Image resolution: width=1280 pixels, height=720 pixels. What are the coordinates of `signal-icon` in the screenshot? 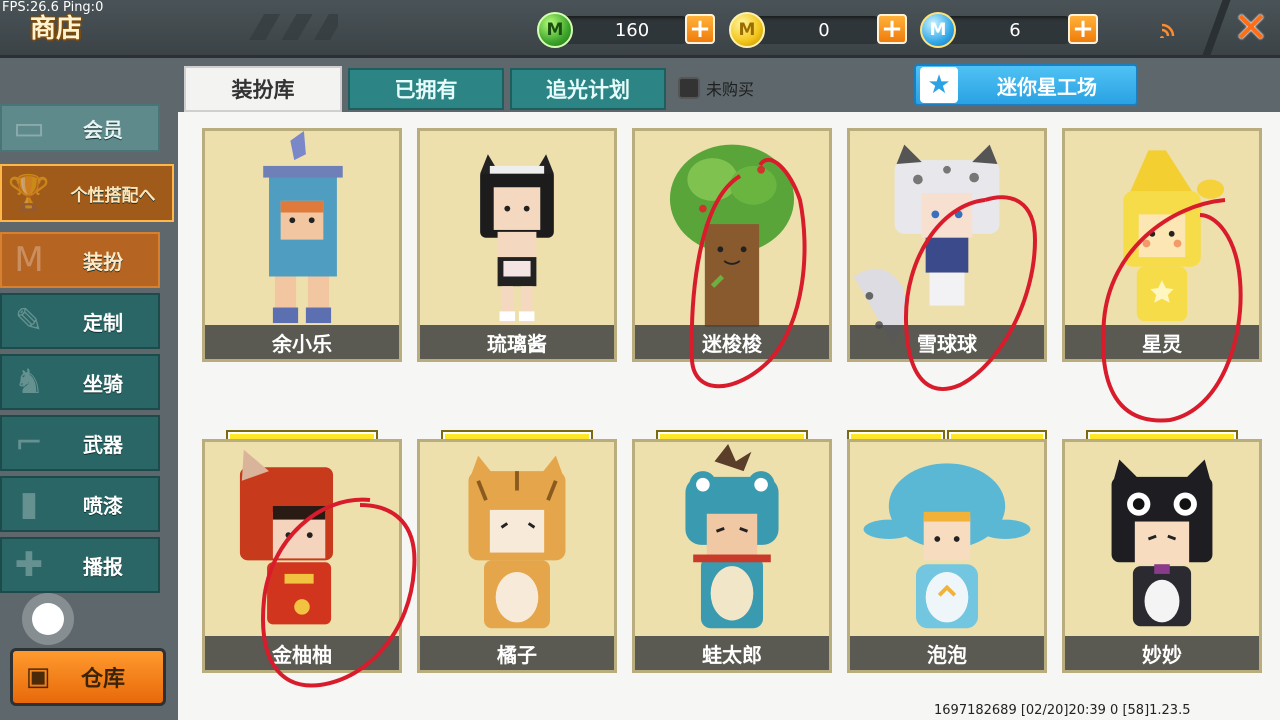 It's located at (1169, 31).